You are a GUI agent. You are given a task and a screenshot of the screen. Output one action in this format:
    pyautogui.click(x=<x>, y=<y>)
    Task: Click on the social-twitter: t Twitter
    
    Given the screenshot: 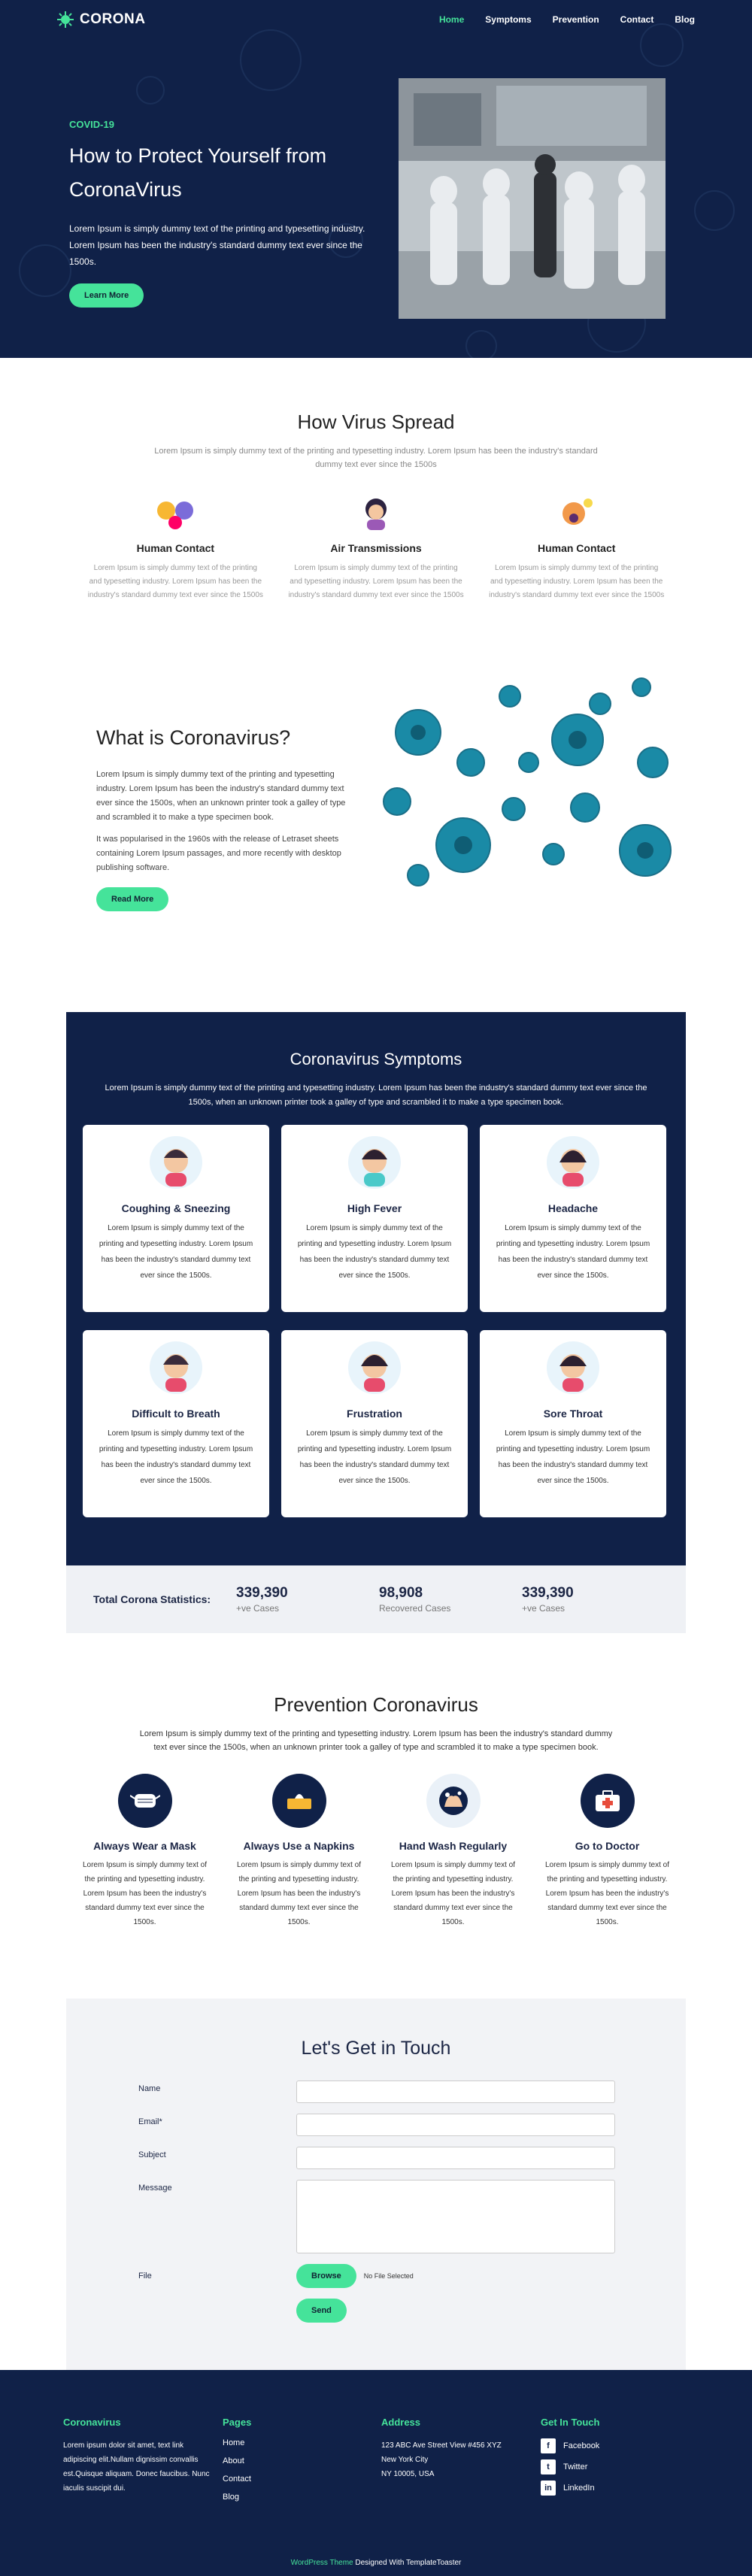 What is the action you would take?
    pyautogui.click(x=570, y=2466)
    